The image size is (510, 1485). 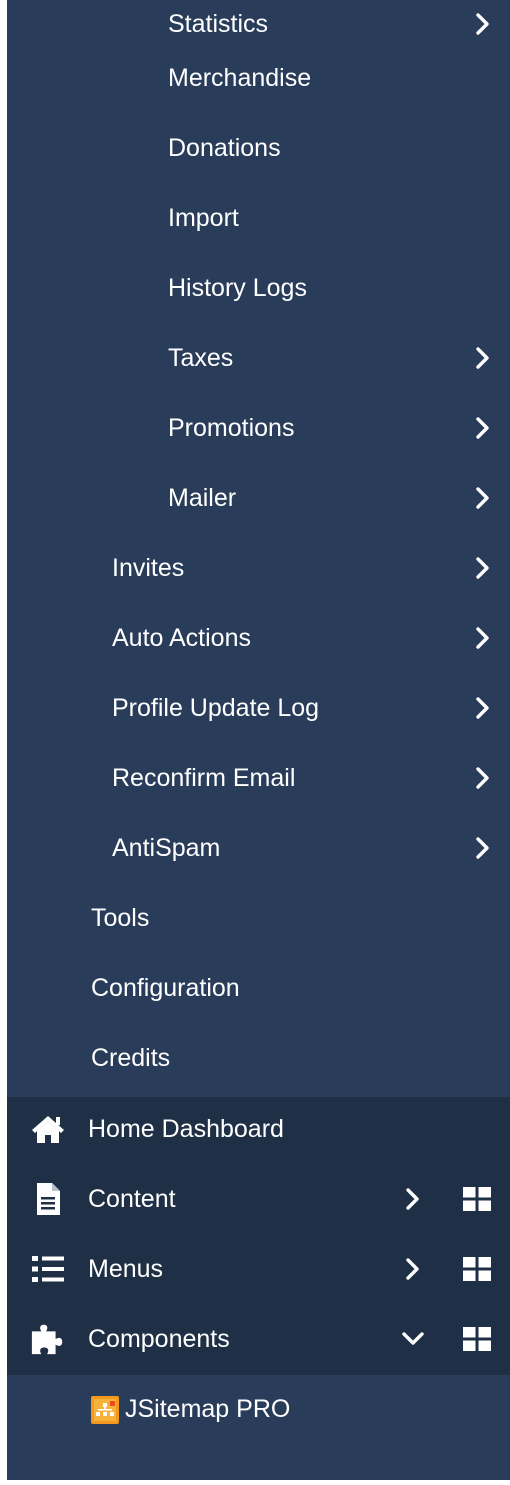 What do you see at coordinates (48, 1199) in the screenshot?
I see `file-icon` at bounding box center [48, 1199].